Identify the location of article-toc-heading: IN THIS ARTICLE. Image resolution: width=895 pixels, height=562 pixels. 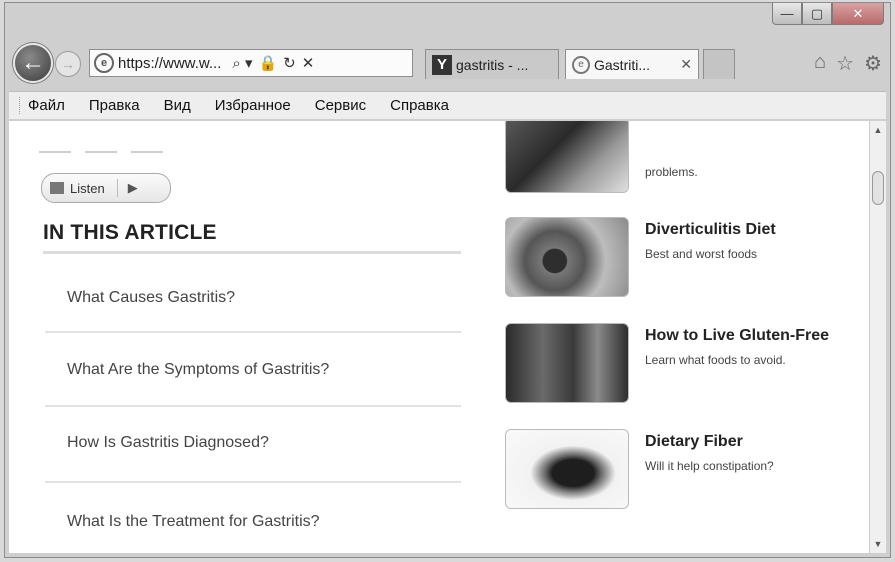
(130, 232).